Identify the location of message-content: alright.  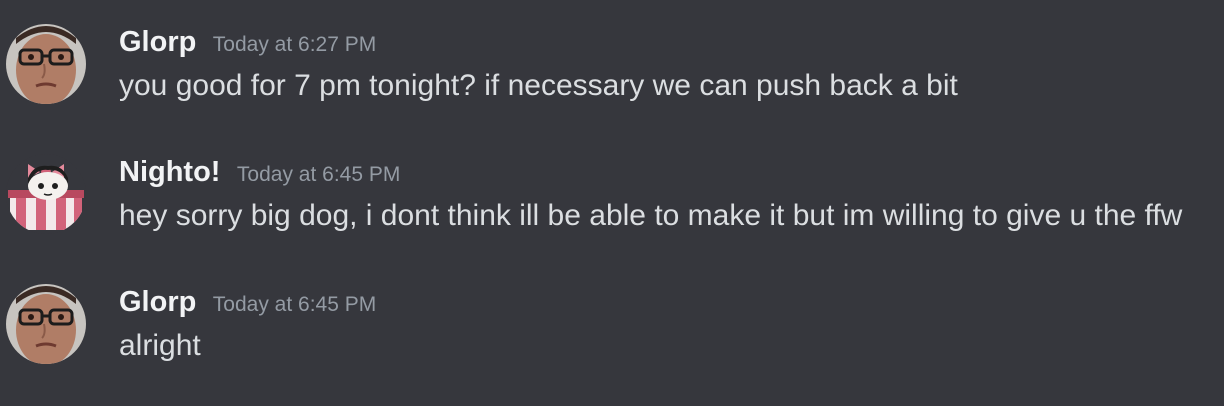
(160, 345).